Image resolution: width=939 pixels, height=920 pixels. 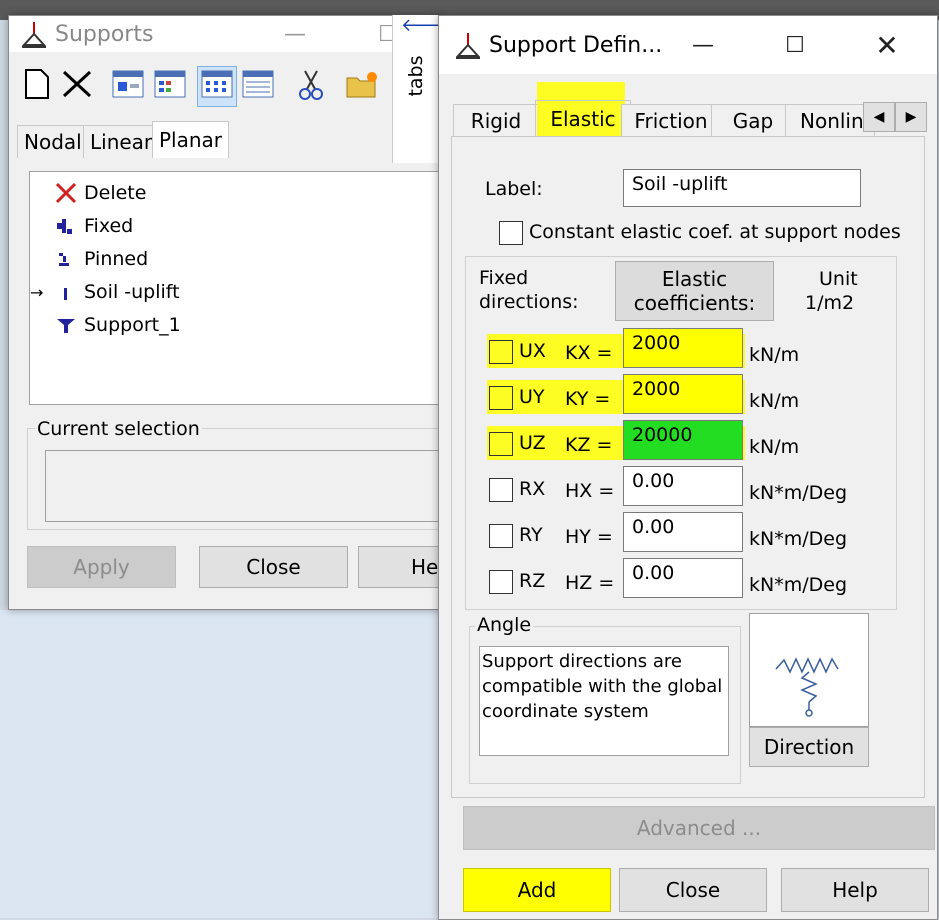 I want to click on list-item-label: Support_1, so click(x=132, y=325).